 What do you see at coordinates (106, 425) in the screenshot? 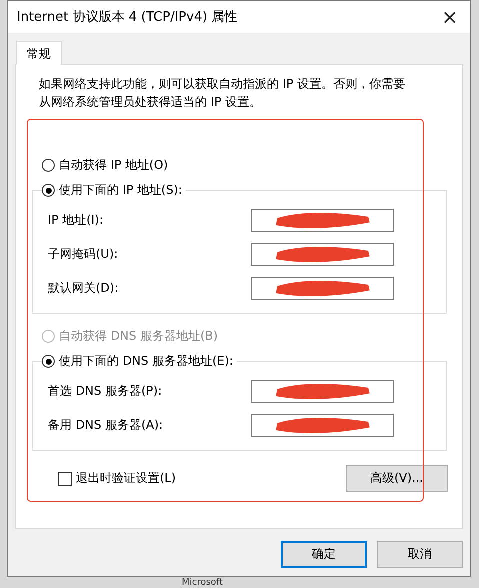
I see `field-label: 备用 DNS 服务器(A):` at bounding box center [106, 425].